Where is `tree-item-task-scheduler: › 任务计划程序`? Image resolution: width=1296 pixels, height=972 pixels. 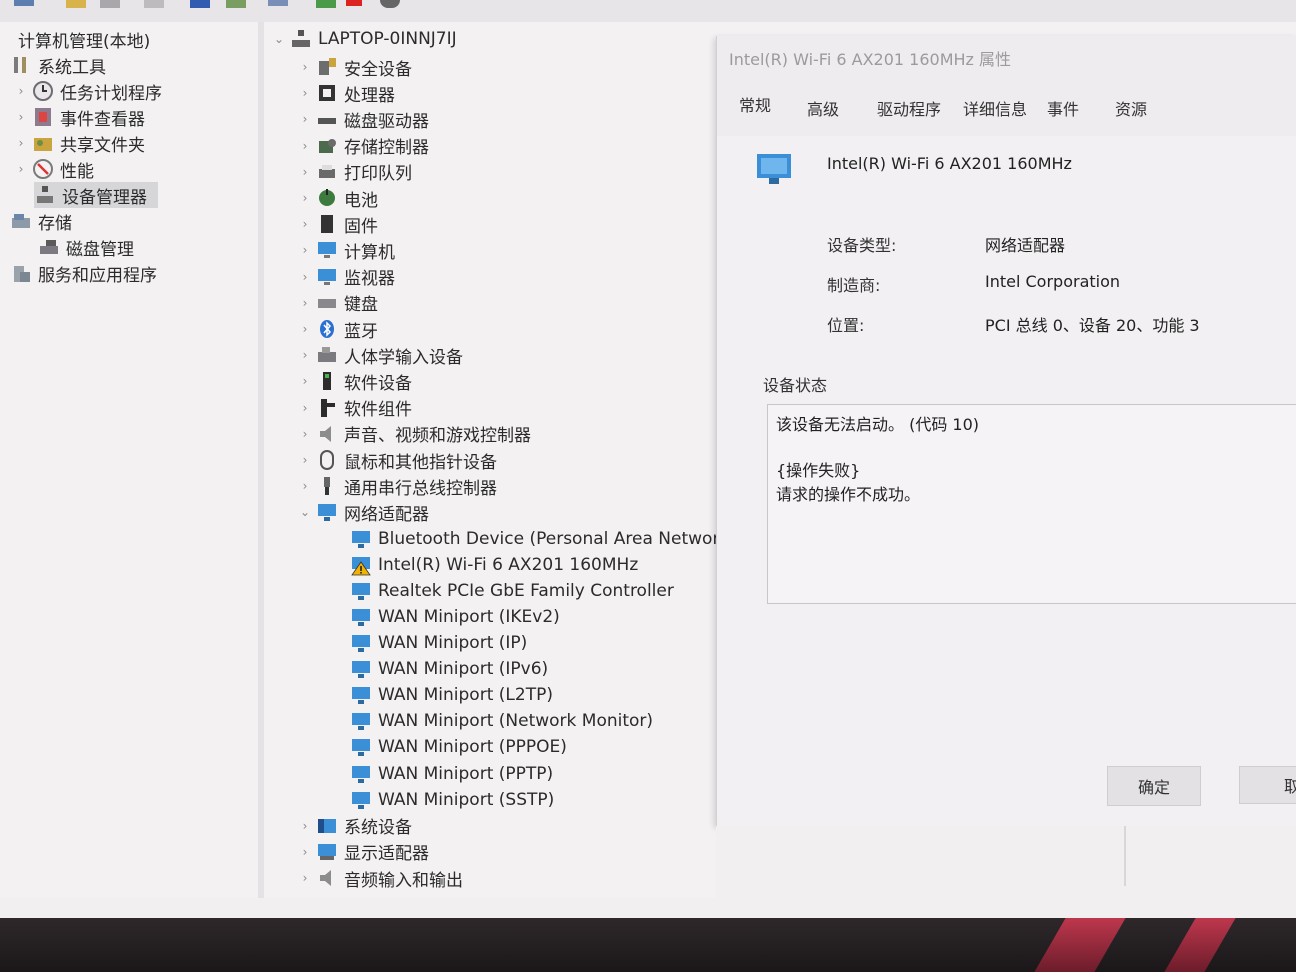
tree-item-task-scheduler: › 任务计划程序 is located at coordinates (88, 91).